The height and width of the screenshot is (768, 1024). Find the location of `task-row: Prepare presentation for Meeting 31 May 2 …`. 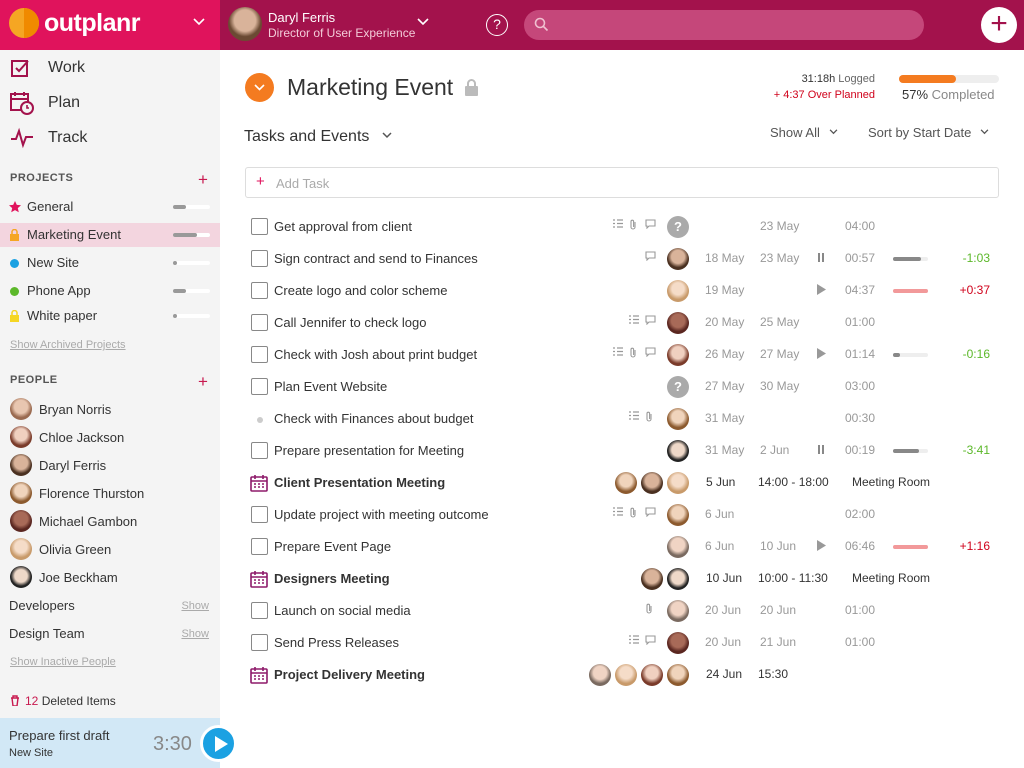

task-row: Prepare presentation for Meeting 31 May 2 … is located at coordinates (625, 451).